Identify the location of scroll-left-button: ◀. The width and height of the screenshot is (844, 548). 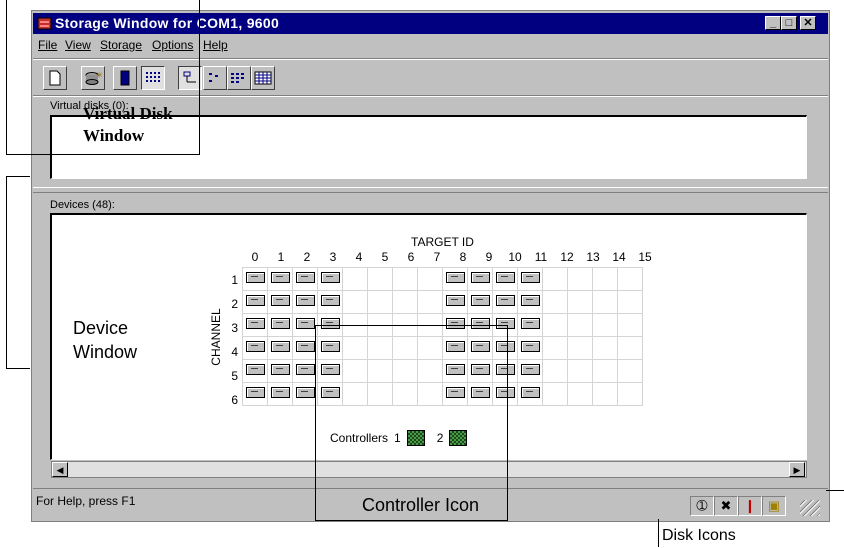
(60, 469).